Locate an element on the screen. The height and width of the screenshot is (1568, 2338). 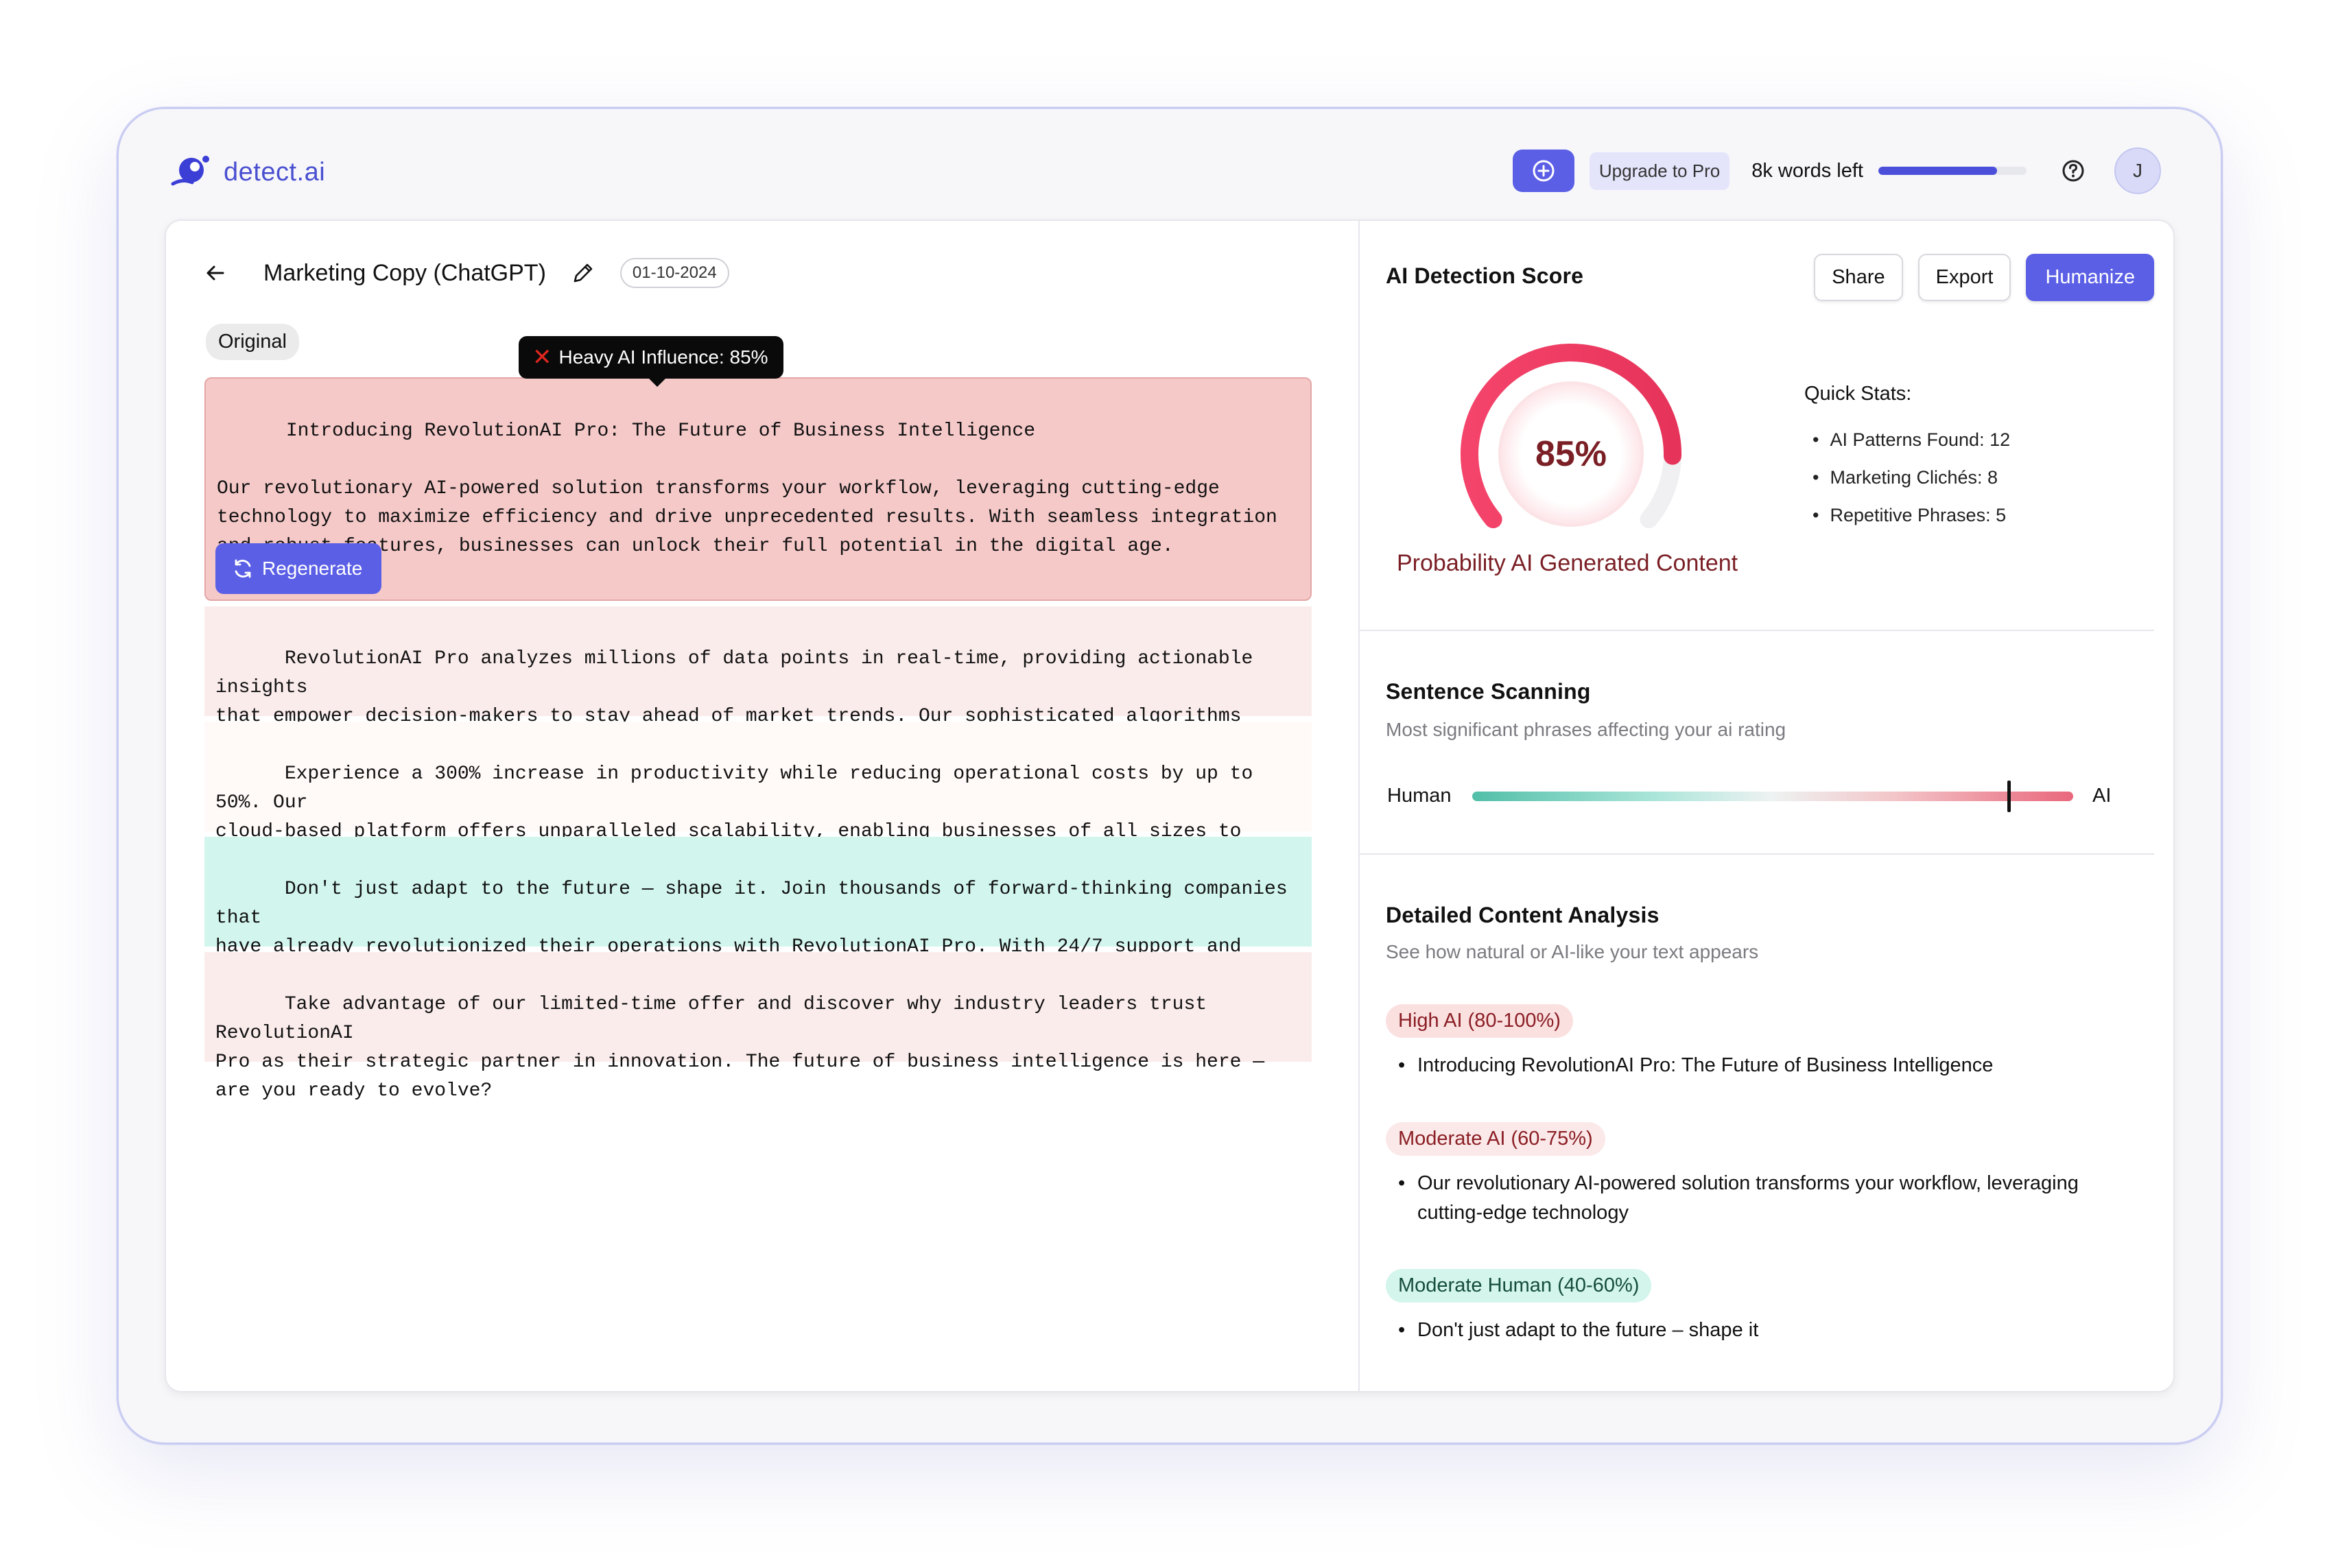
ai-detection-score-title: AI Detection Score is located at coordinates (1485, 276).